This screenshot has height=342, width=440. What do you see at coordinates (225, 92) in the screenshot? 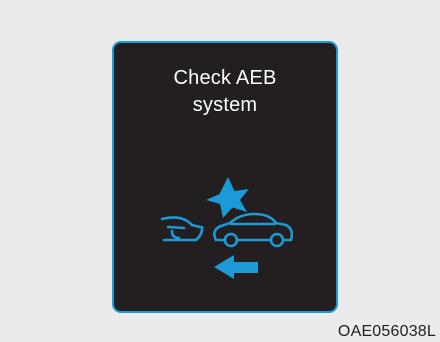
I see `warning-message: Check AEB system` at bounding box center [225, 92].